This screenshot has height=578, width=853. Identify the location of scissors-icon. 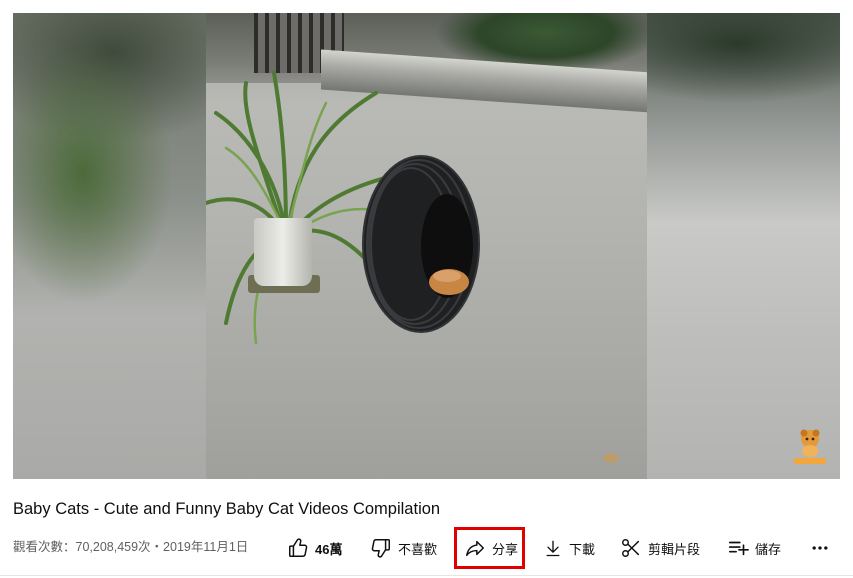
(631, 548).